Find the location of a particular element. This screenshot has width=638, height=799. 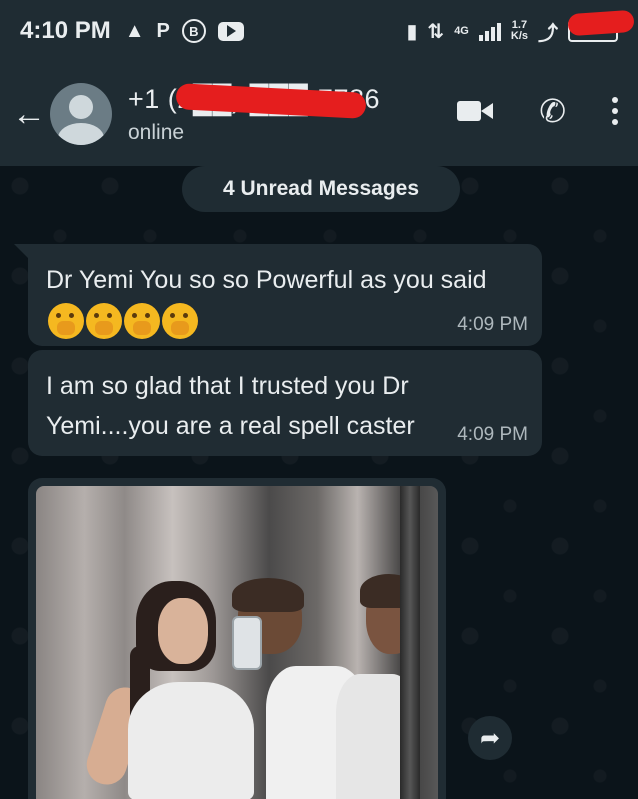

status-left-icons: ▲ P B is located at coordinates (184, 31).